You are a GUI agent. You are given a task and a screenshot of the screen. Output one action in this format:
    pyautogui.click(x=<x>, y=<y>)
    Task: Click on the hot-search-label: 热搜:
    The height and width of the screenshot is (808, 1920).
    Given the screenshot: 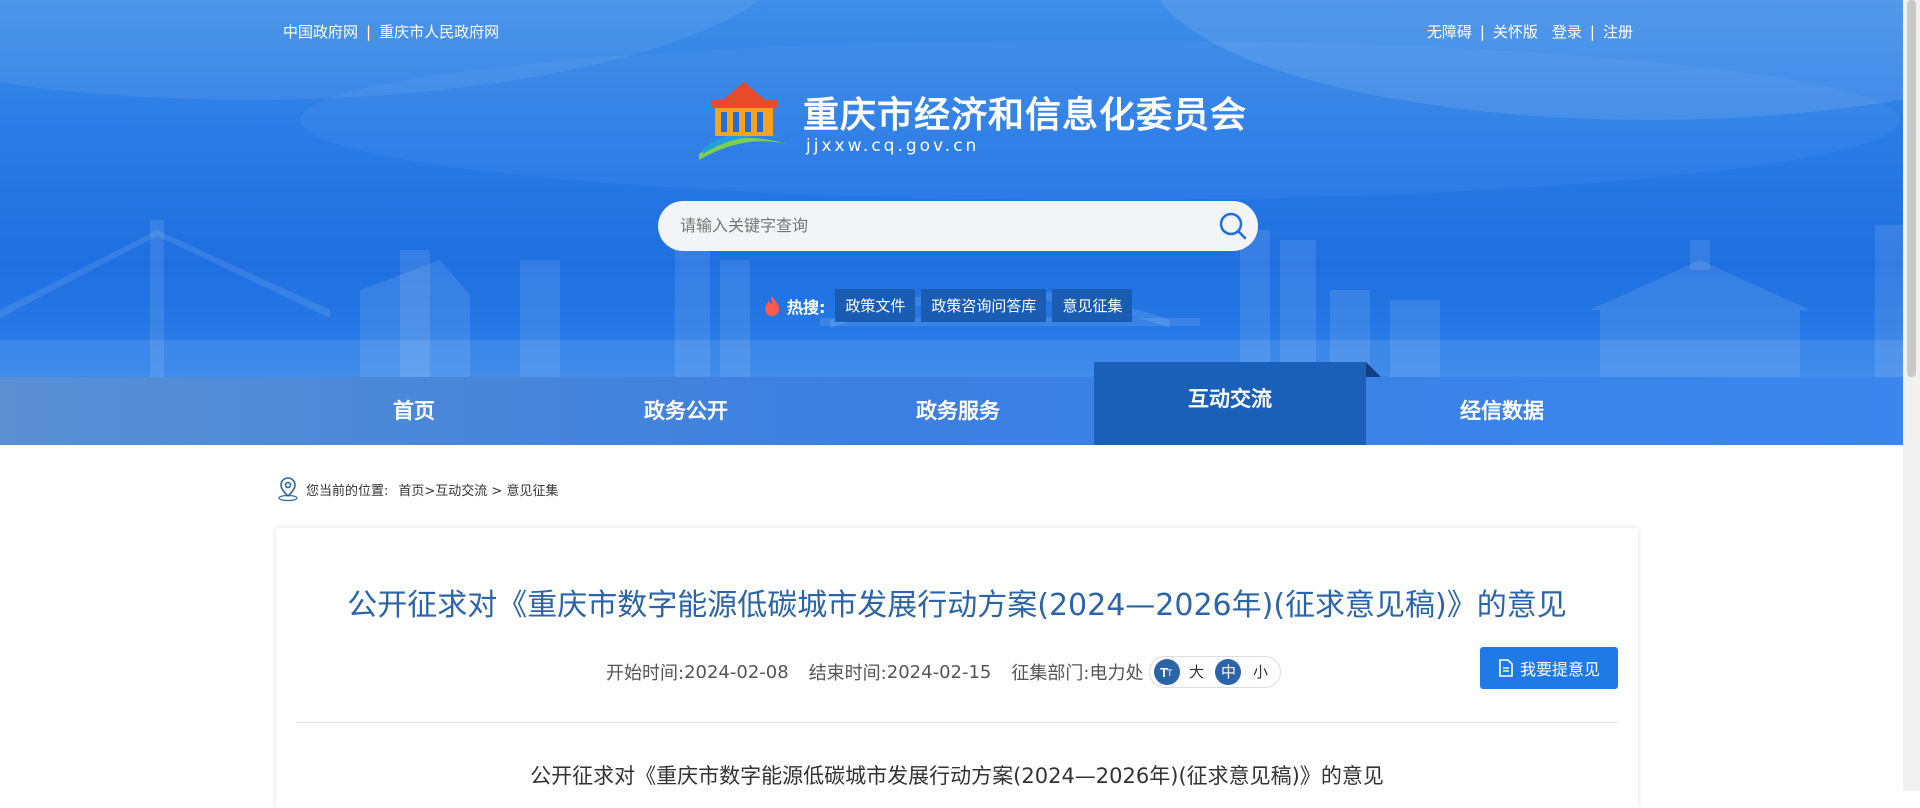 What is the action you would take?
    pyautogui.click(x=806, y=307)
    